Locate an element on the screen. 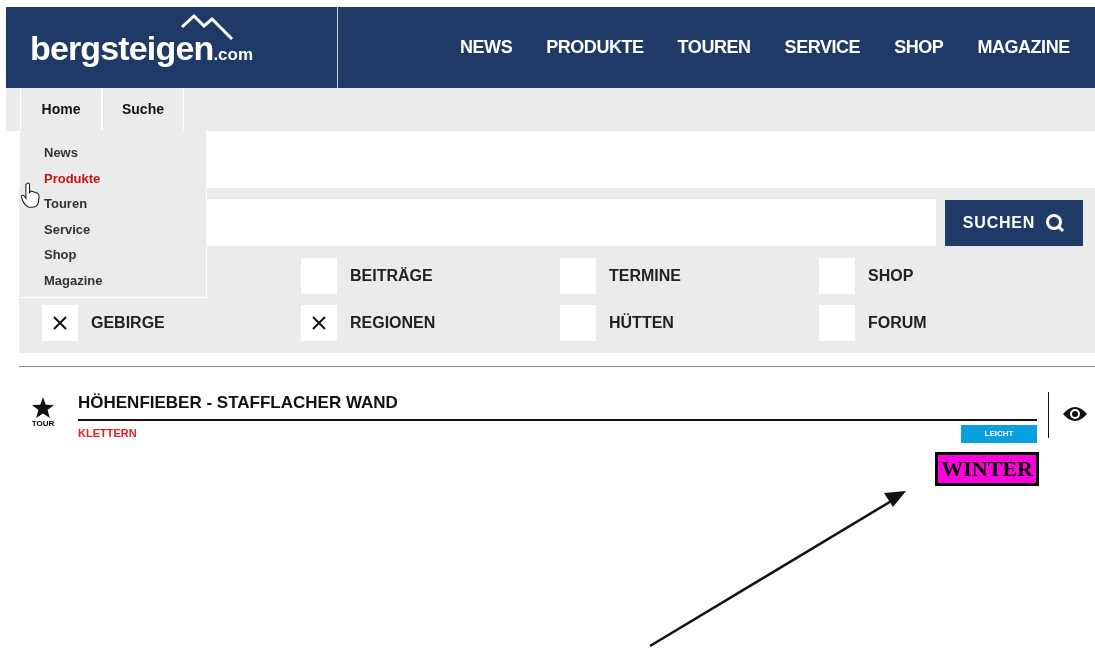 The width and height of the screenshot is (1095, 648). nav-link: PRODUKTE is located at coordinates (595, 47).